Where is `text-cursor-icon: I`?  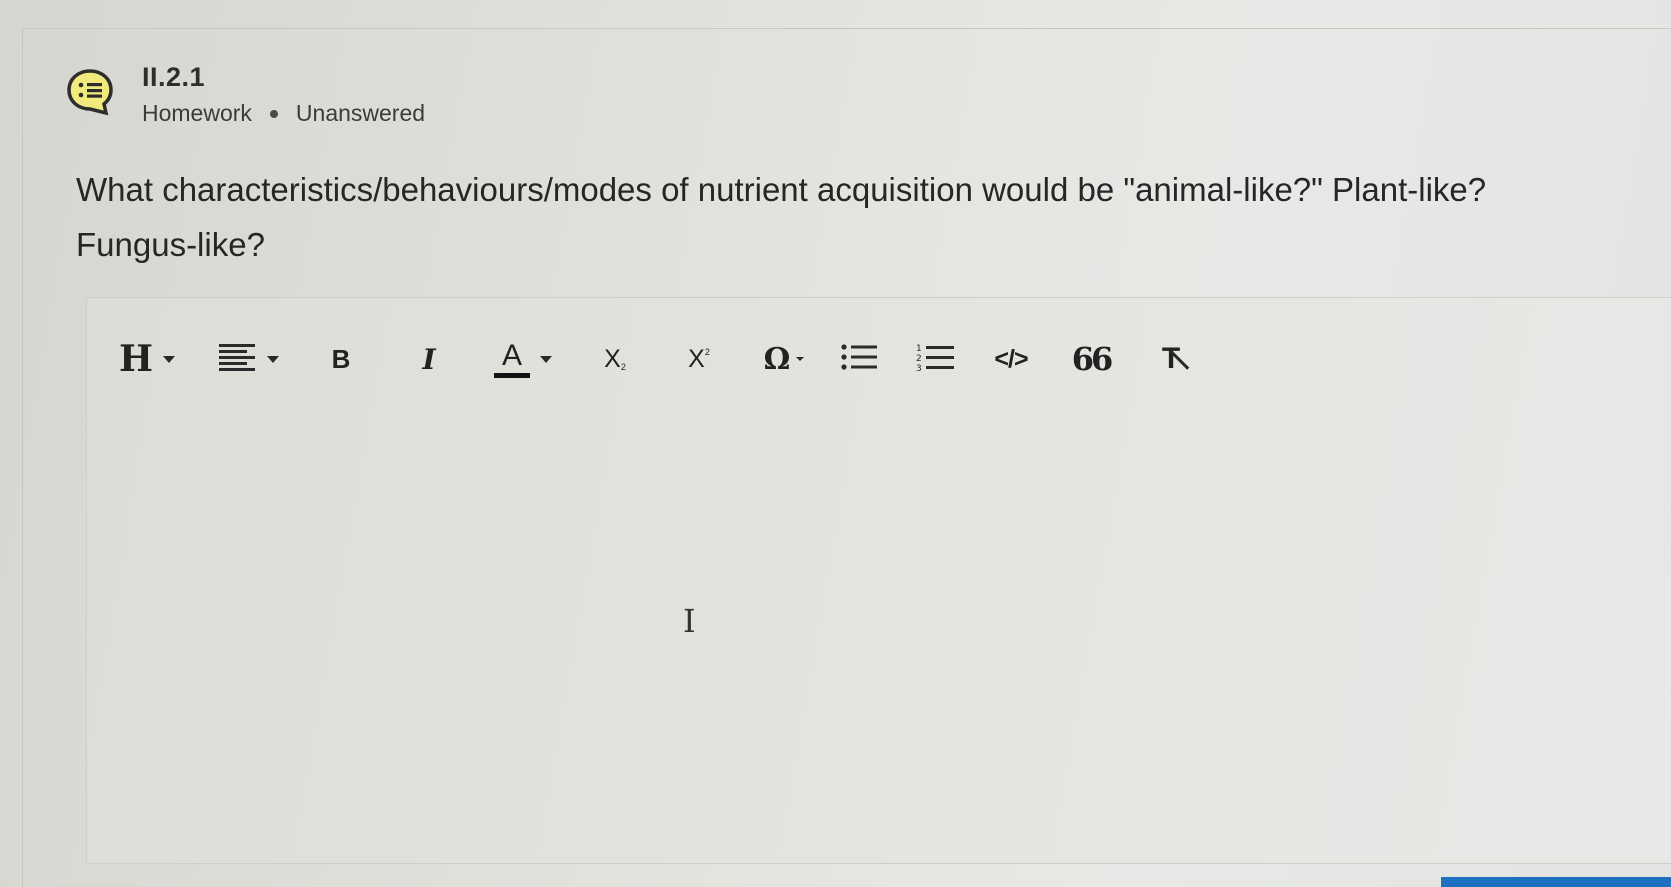 text-cursor-icon: I is located at coordinates (689, 621).